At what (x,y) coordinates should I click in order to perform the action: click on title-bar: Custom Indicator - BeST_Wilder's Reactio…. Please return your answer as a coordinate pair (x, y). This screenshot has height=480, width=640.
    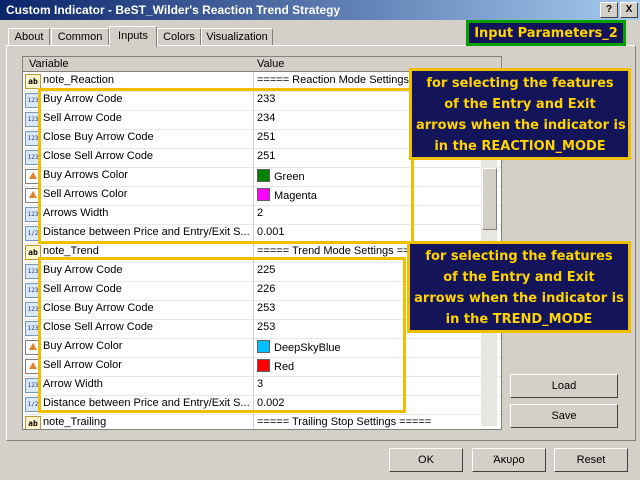
    Looking at the image, I should click on (320, 10).